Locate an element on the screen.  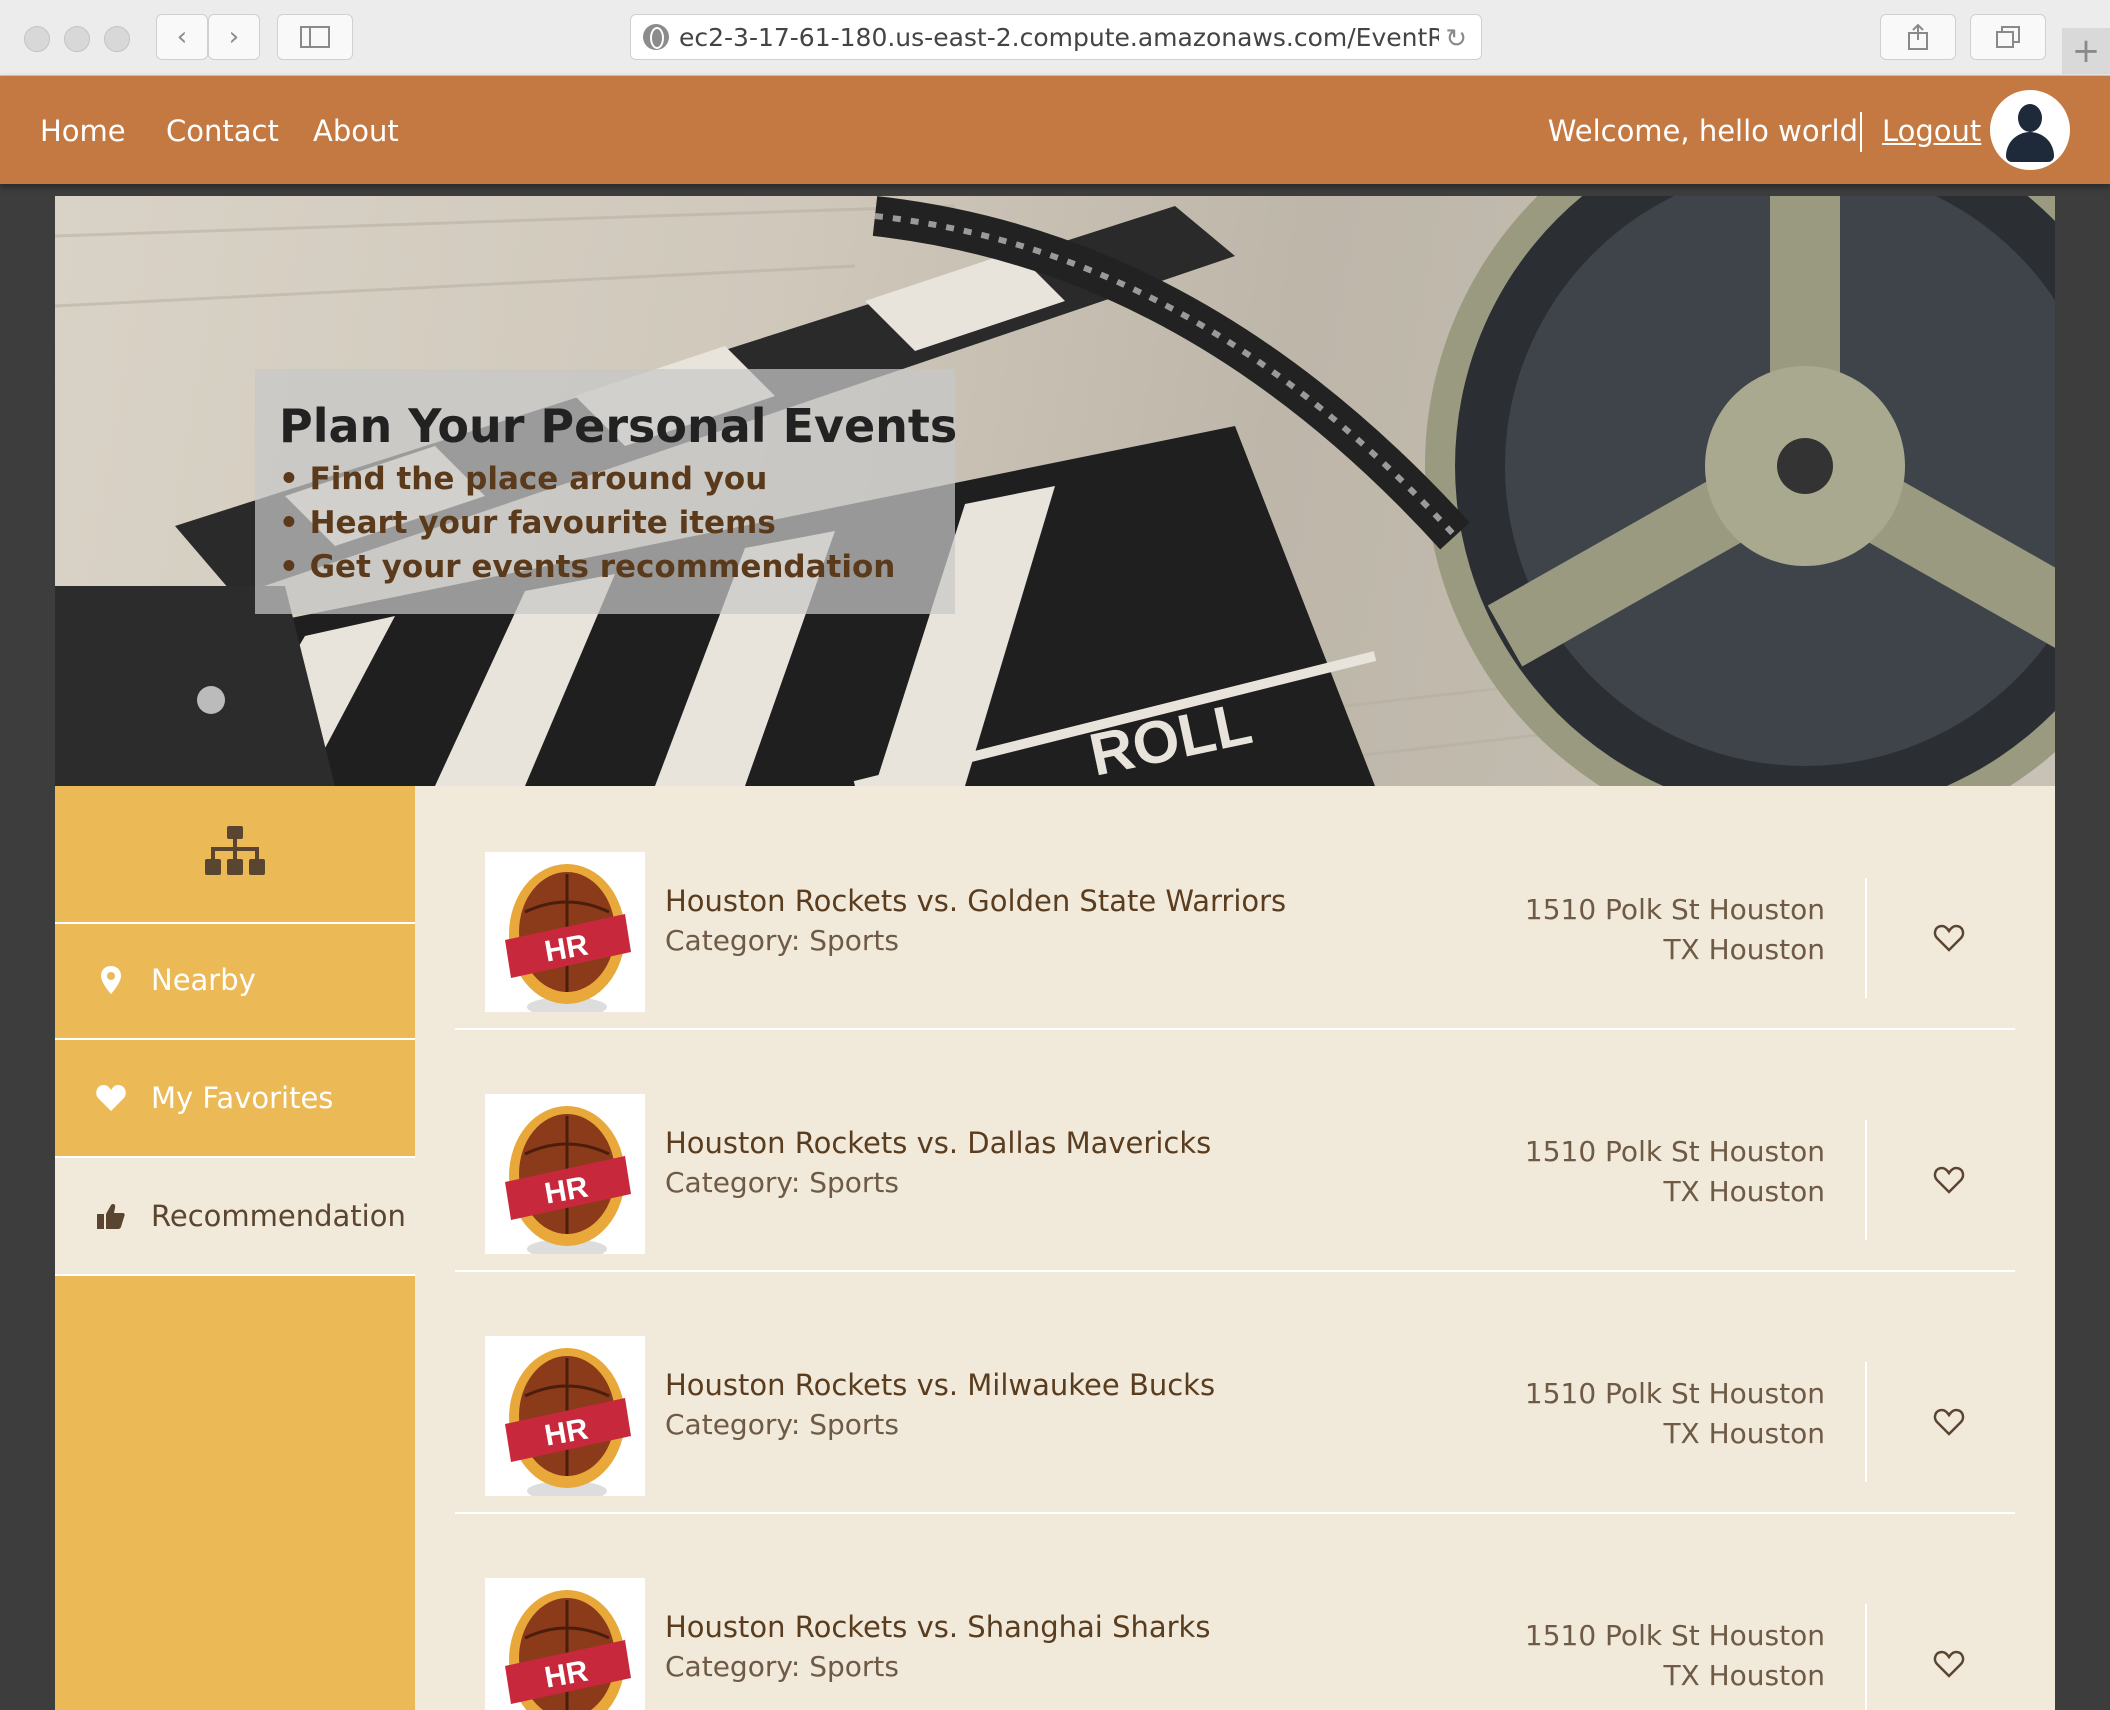
event-title: Houston Rockets vs. Dallas Mavericks is located at coordinates (938, 1143).